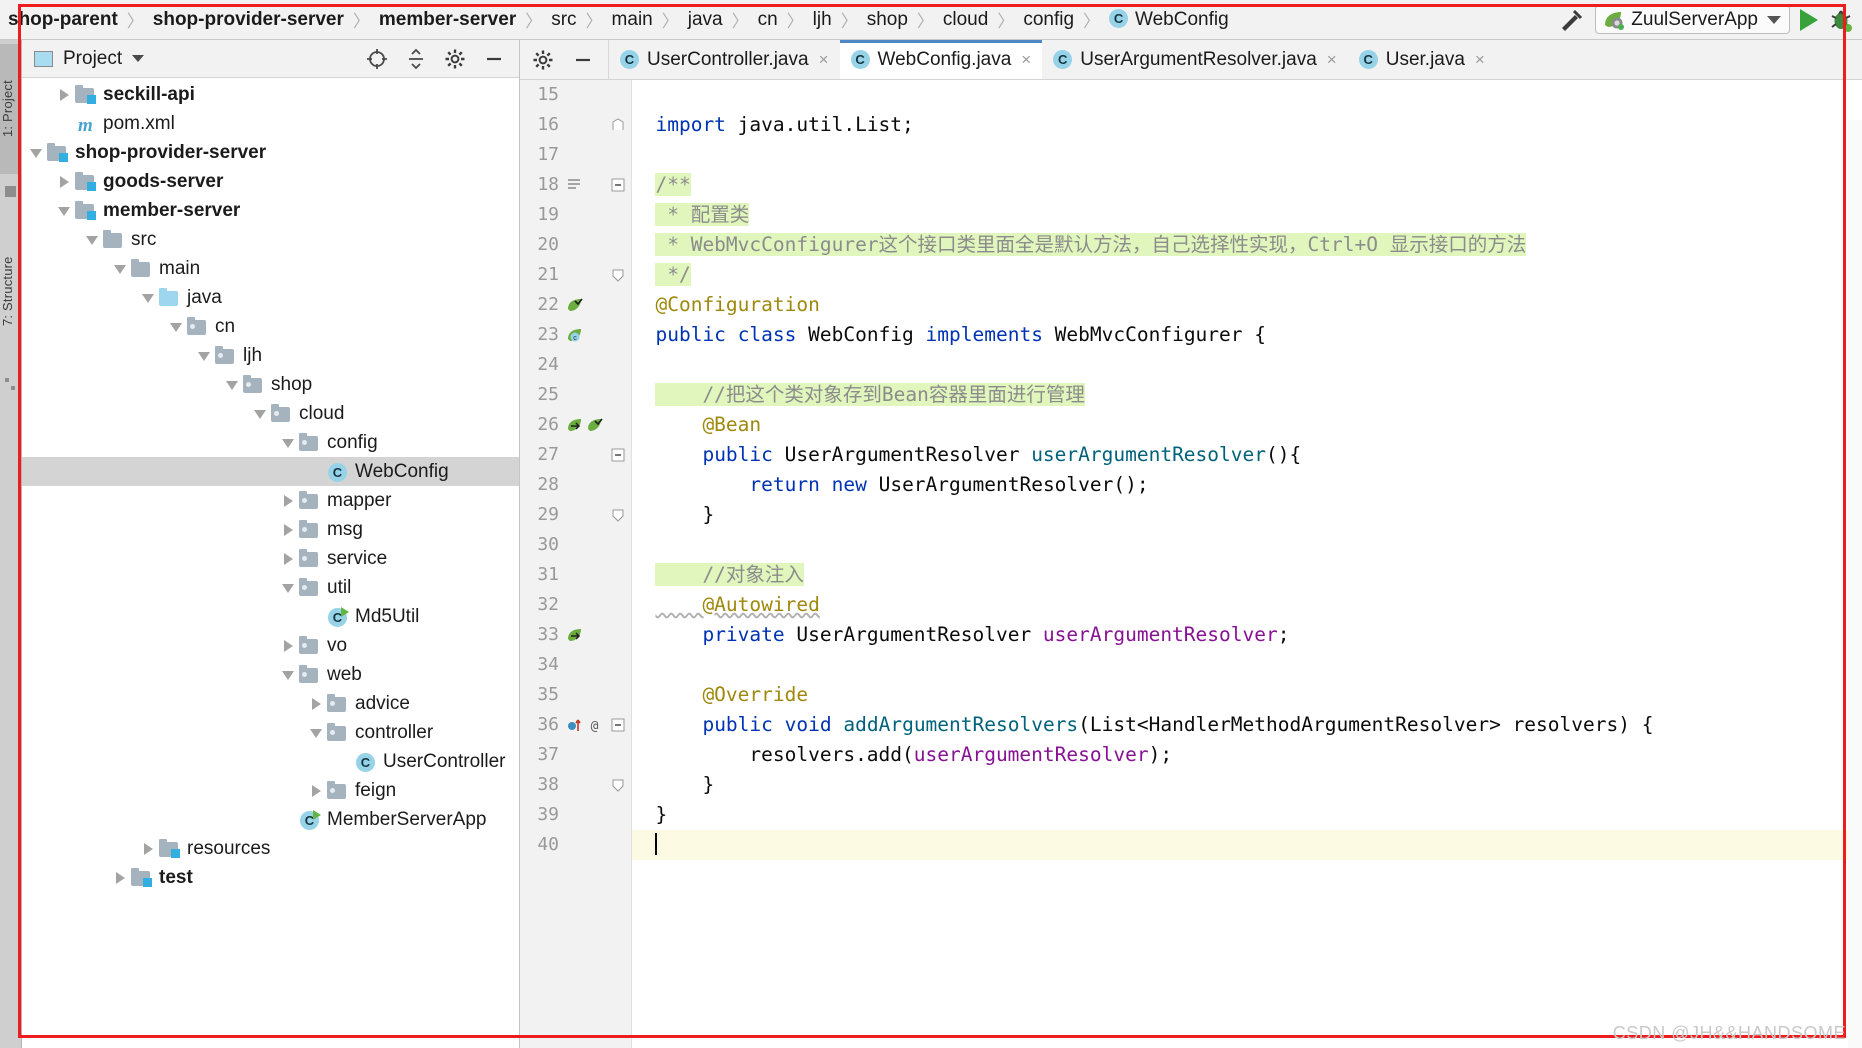  Describe the element at coordinates (575, 785) in the screenshot. I see `gutter-row: 38` at that location.